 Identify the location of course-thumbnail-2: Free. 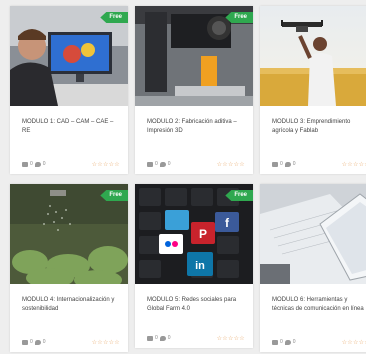
(194, 56).